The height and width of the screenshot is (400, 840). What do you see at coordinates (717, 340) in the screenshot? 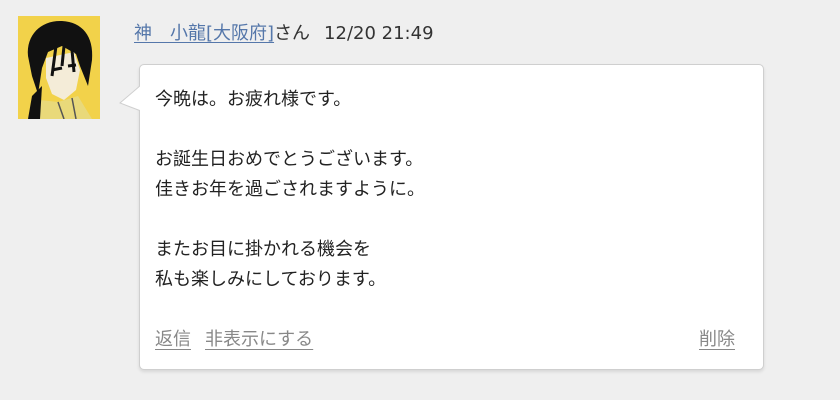
I see `delete-link: 削除` at bounding box center [717, 340].